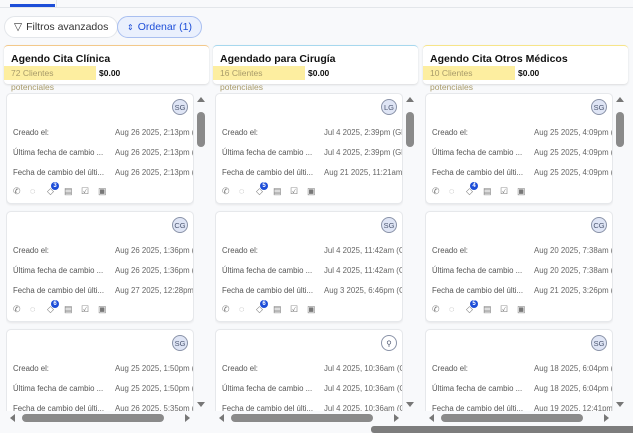 The width and height of the screenshot is (633, 433). What do you see at coordinates (53, 189) in the screenshot?
I see `tag-icon: ◇ 3` at bounding box center [53, 189].